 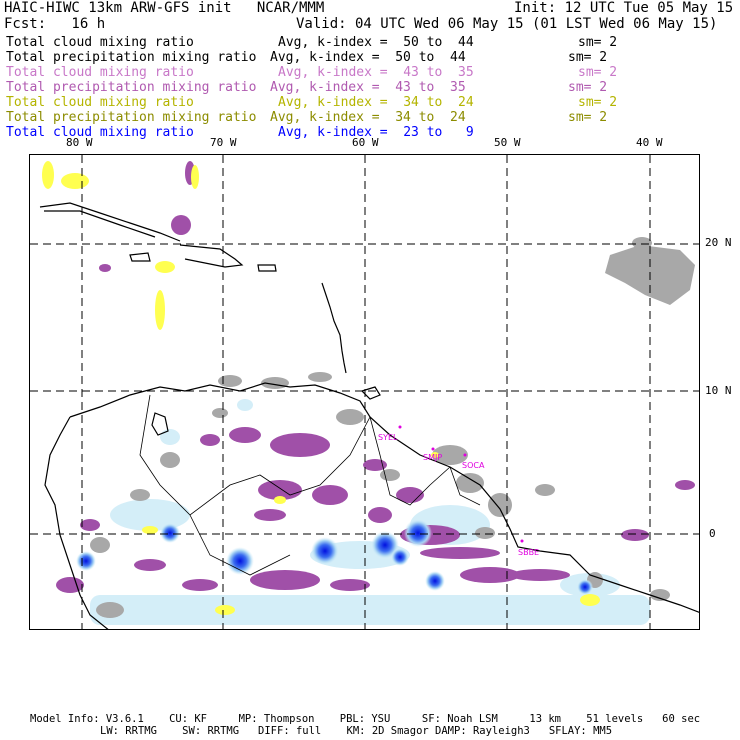 I want to click on lat-label-0: 0, so click(x=712, y=533).